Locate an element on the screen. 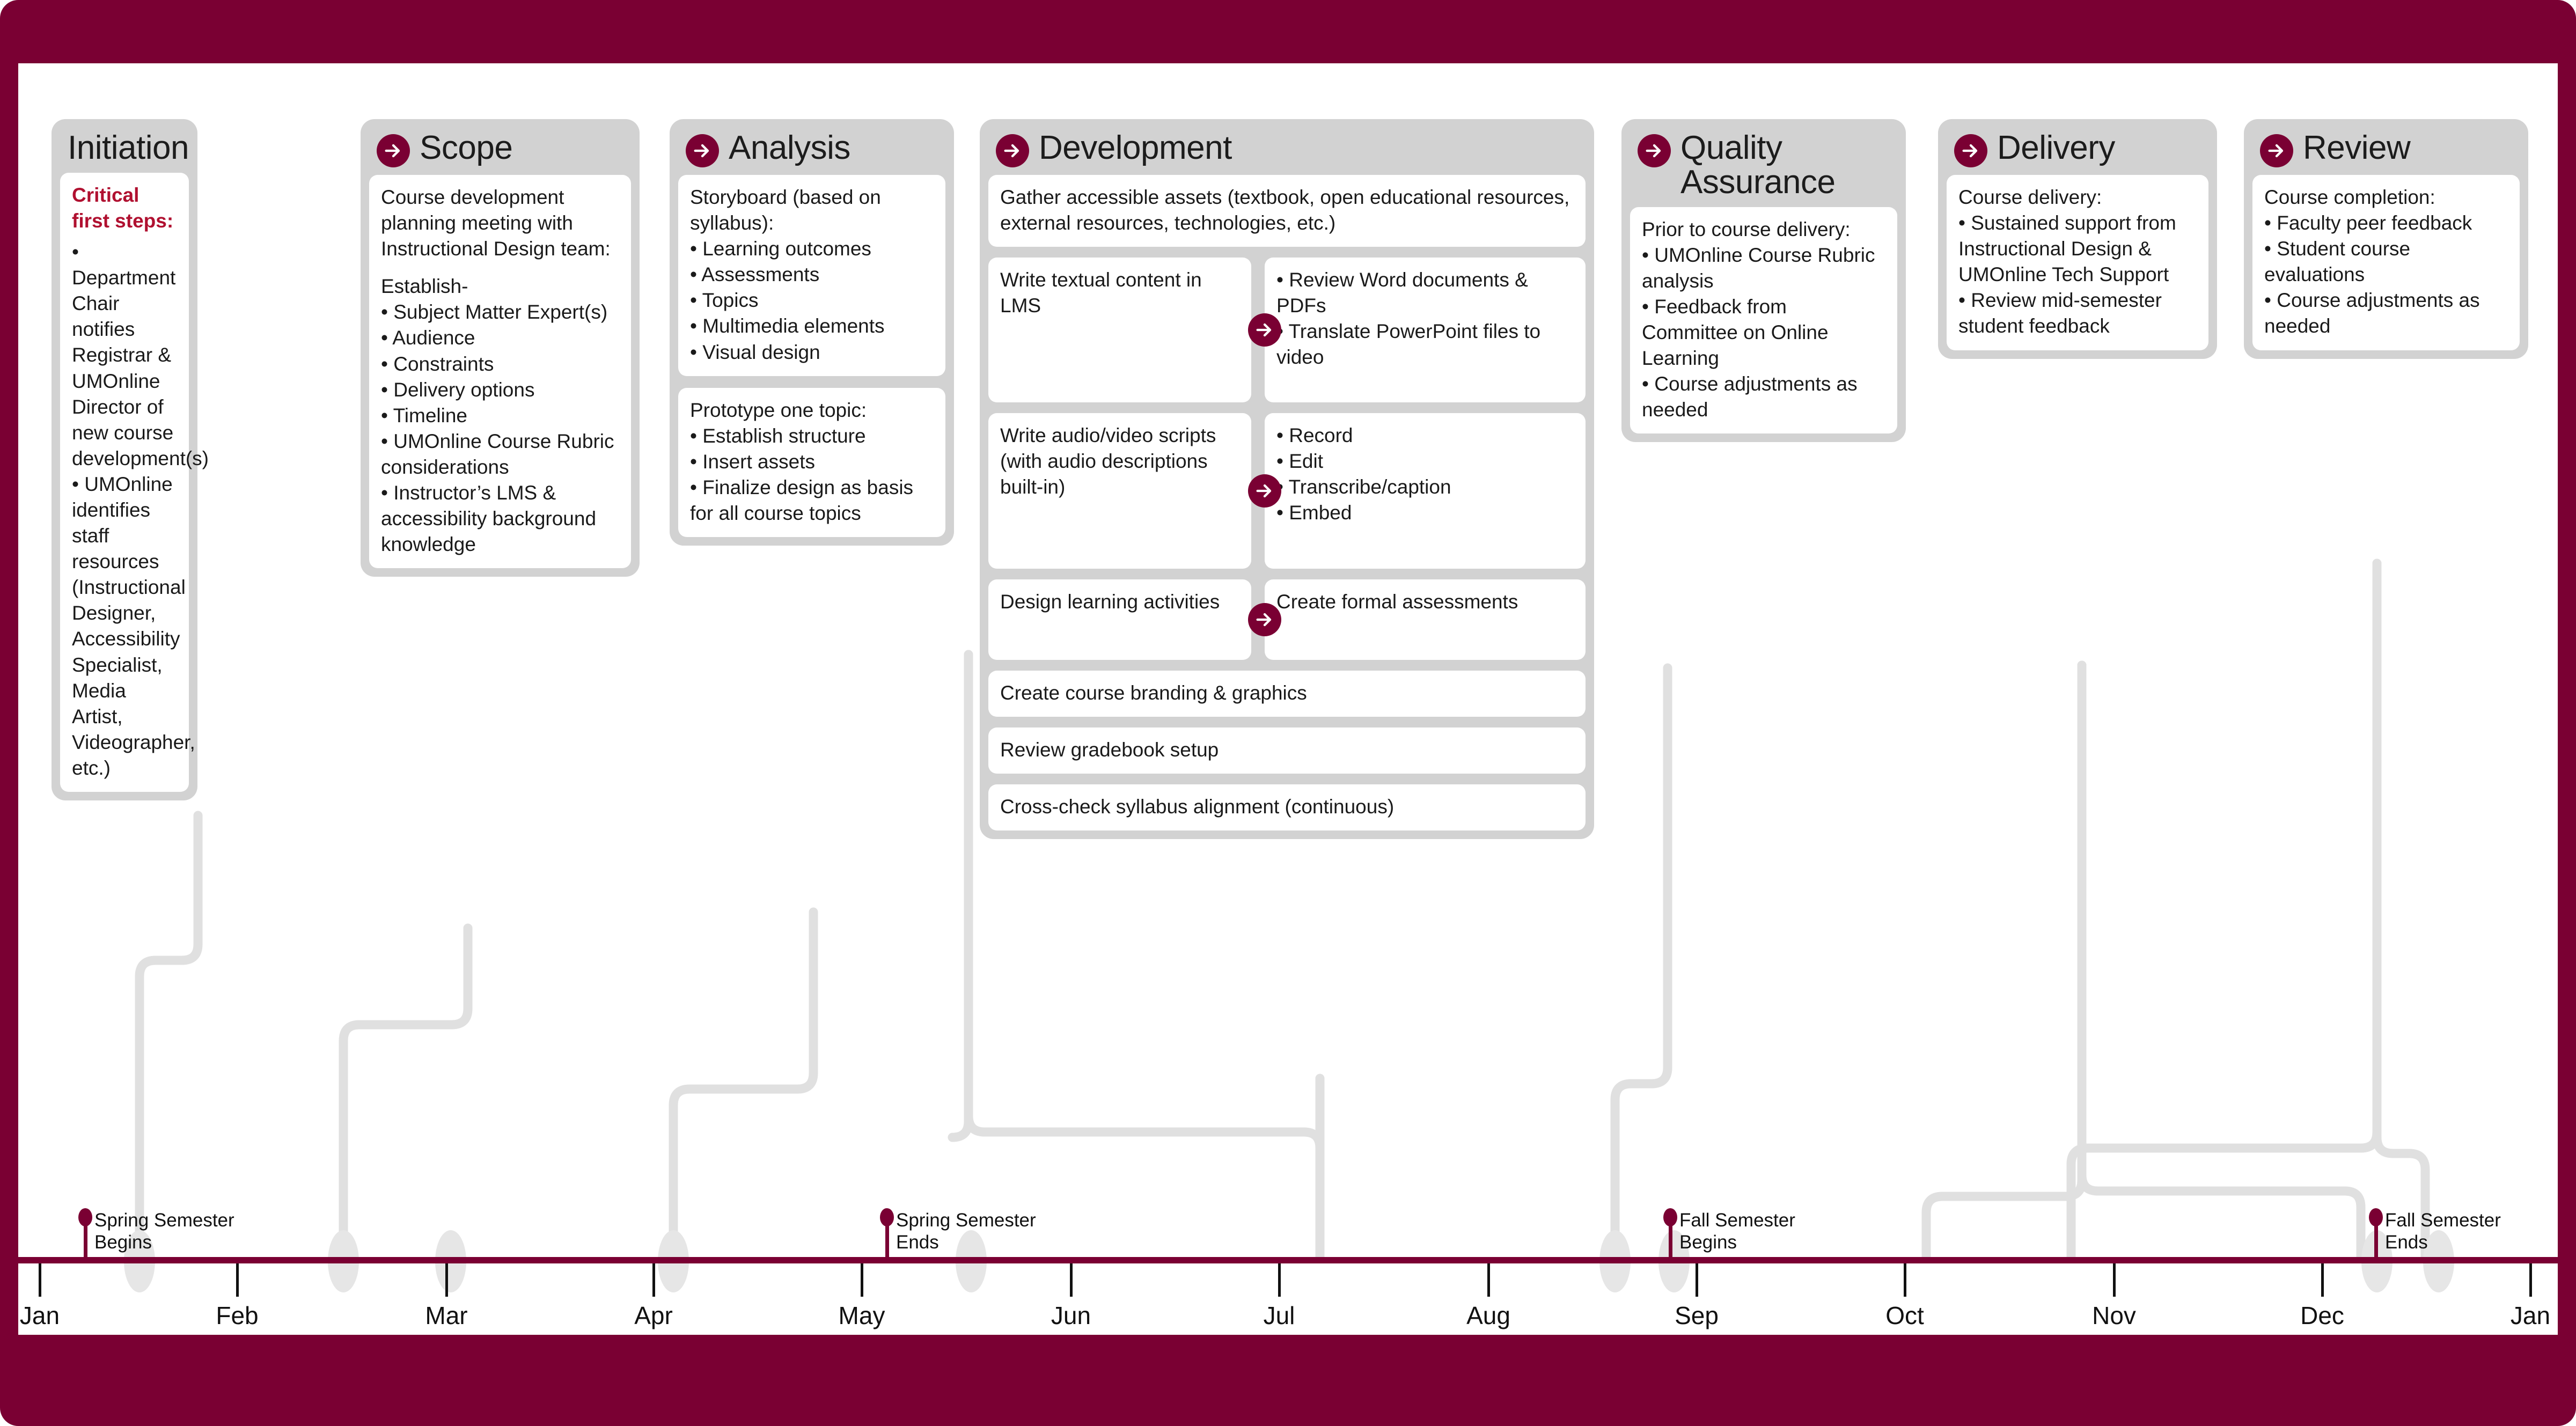 The height and width of the screenshot is (1426, 2576). panel-text: • Learning outcomes is located at coordinates (780, 249).